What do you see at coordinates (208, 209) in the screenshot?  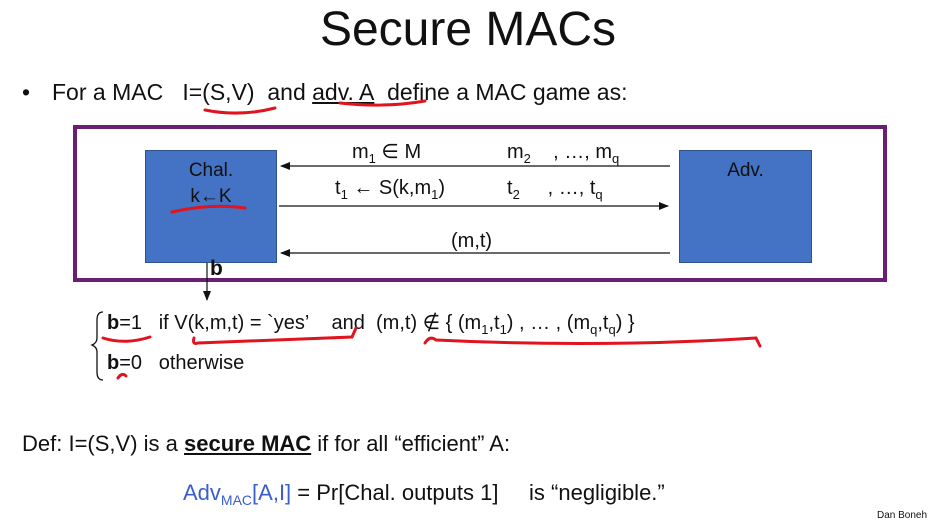 I see `underline-key` at bounding box center [208, 209].